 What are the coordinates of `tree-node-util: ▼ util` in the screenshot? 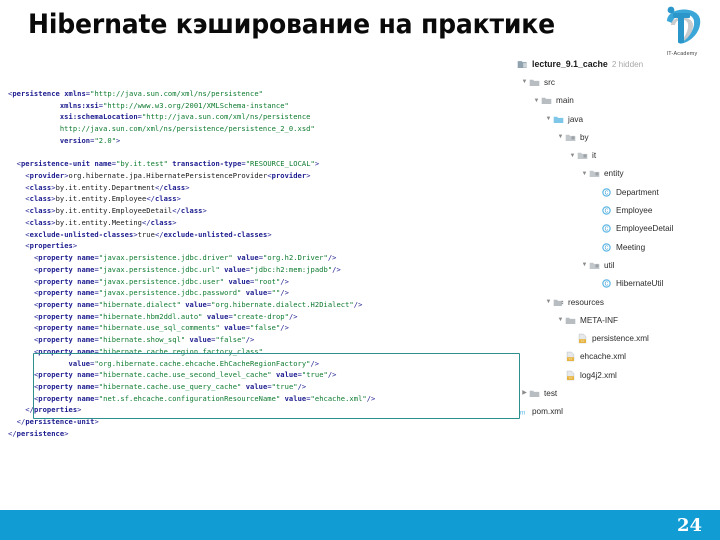 It's located at (614, 265).